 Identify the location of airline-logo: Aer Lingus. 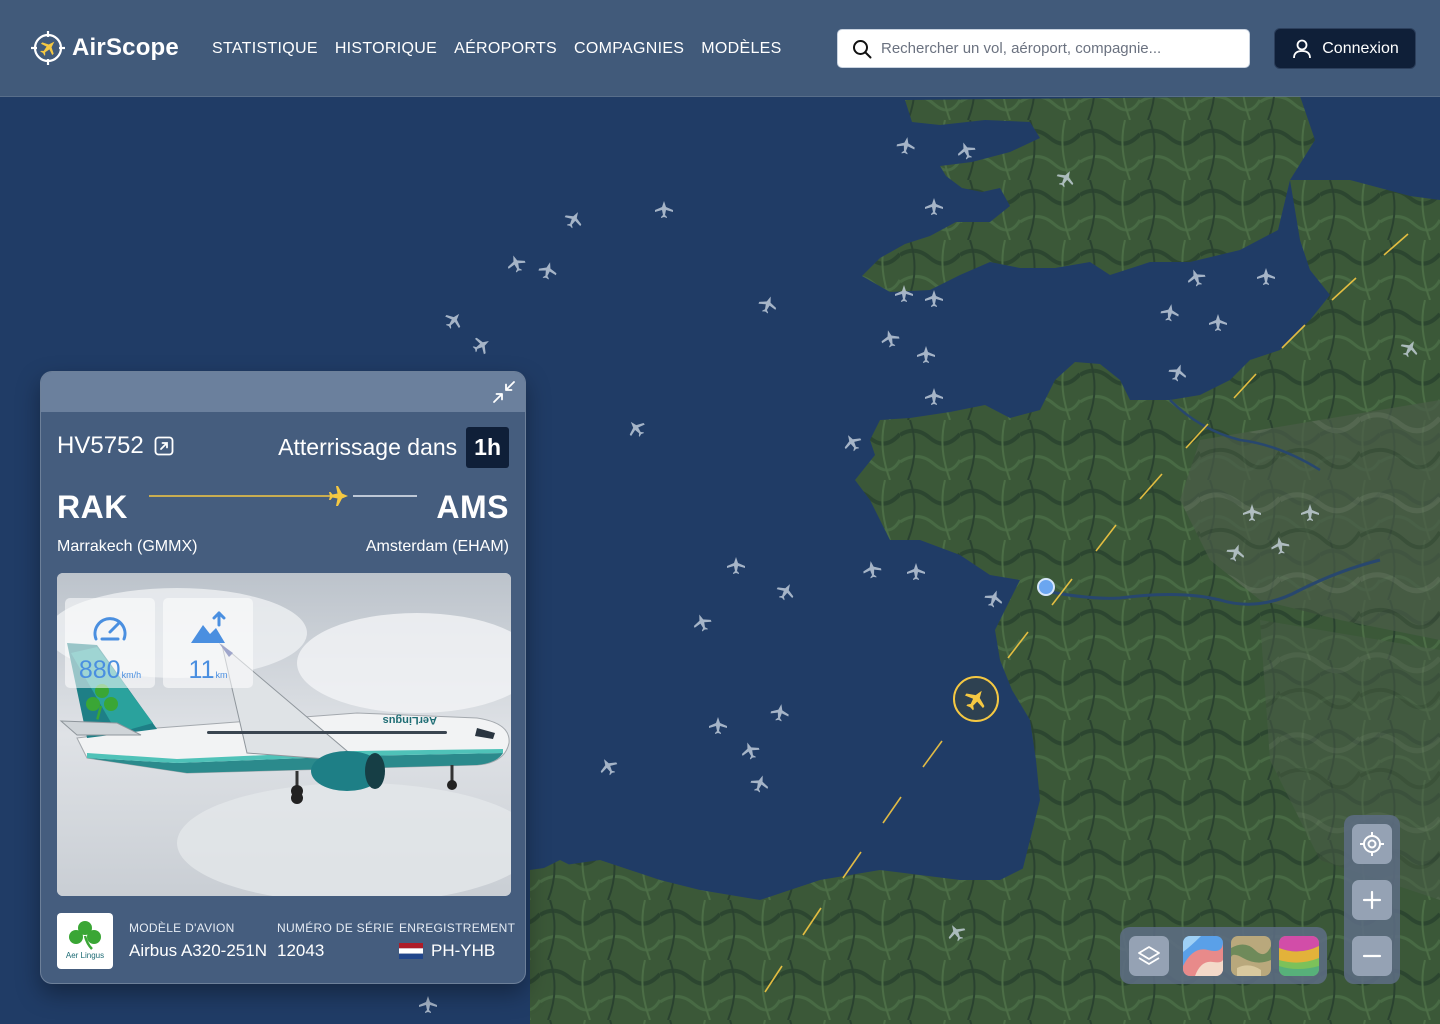
(85, 941).